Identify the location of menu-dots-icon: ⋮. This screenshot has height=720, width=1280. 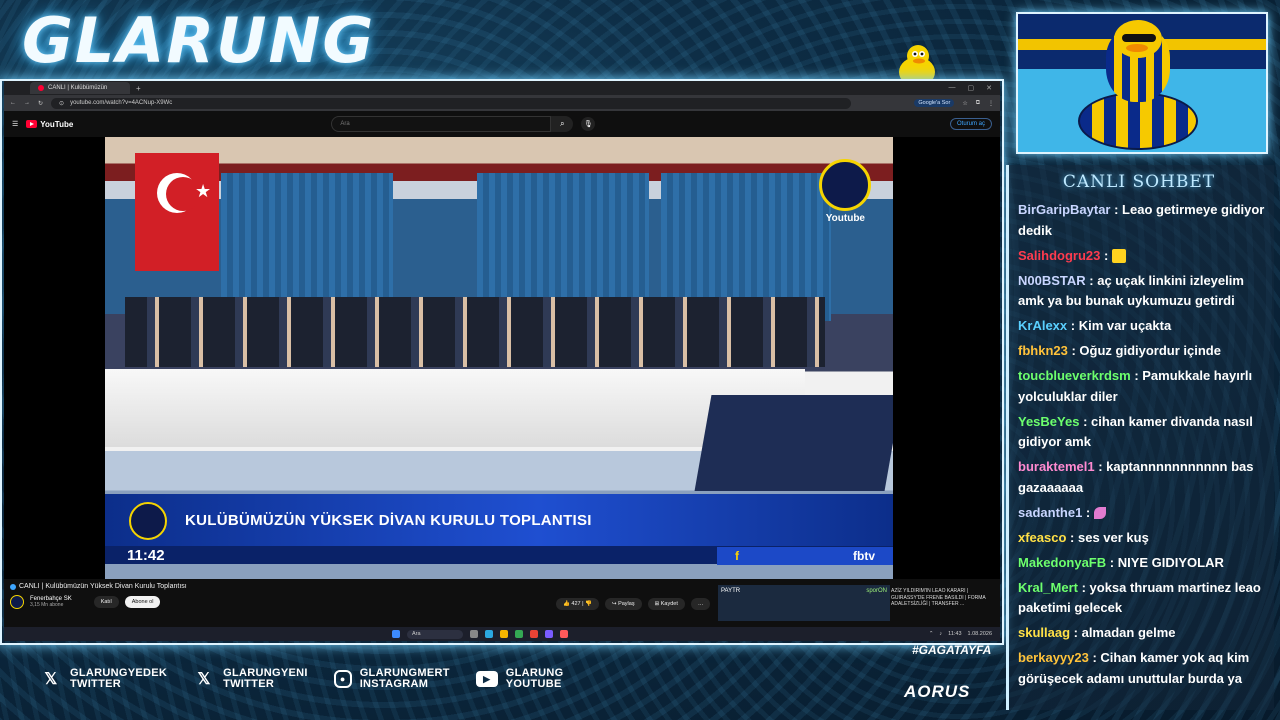
(991, 103).